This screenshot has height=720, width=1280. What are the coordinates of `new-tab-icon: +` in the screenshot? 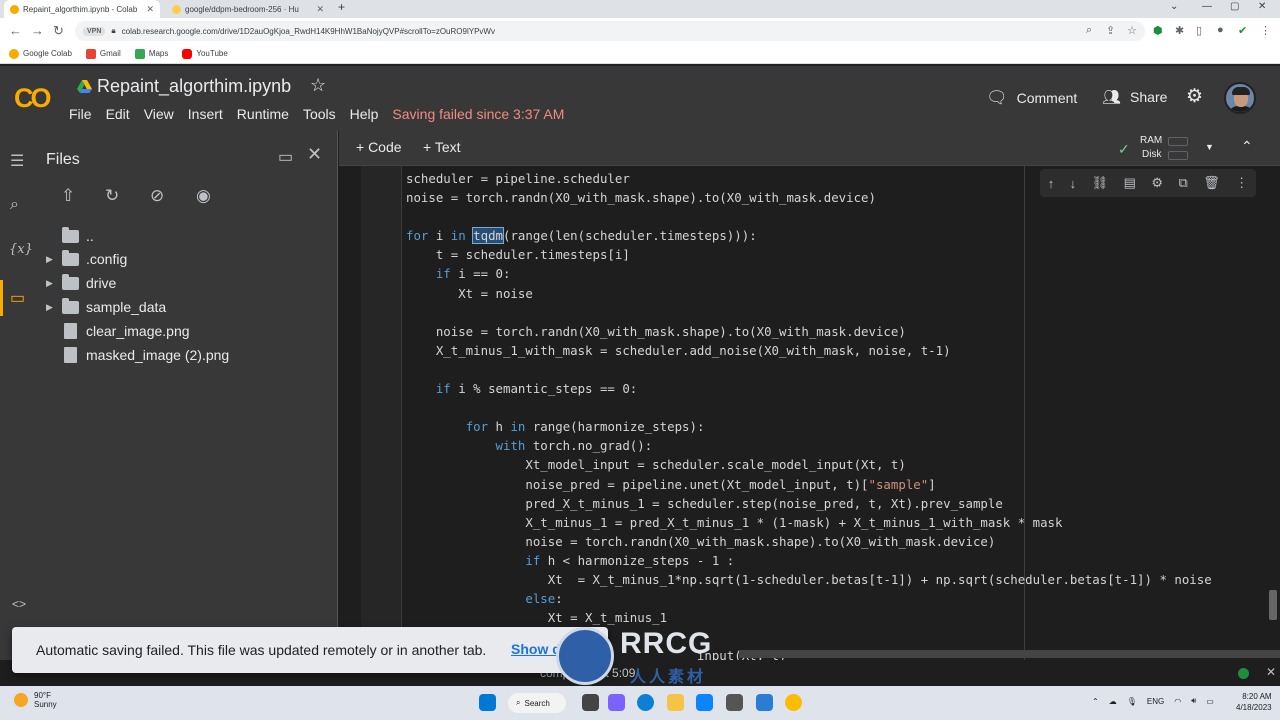 It's located at (341, 7).